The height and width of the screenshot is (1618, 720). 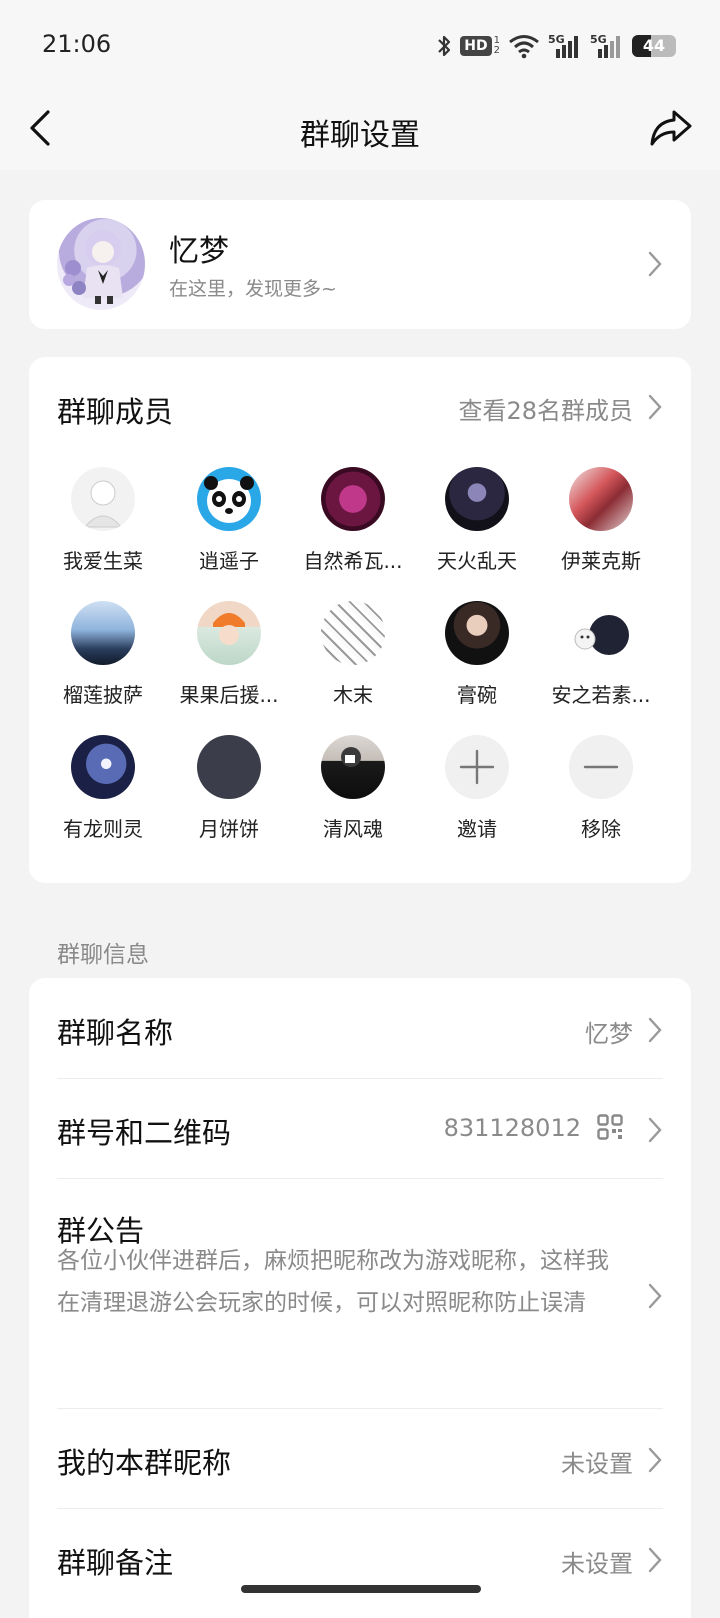 I want to click on battery-level: 44, so click(x=654, y=45).